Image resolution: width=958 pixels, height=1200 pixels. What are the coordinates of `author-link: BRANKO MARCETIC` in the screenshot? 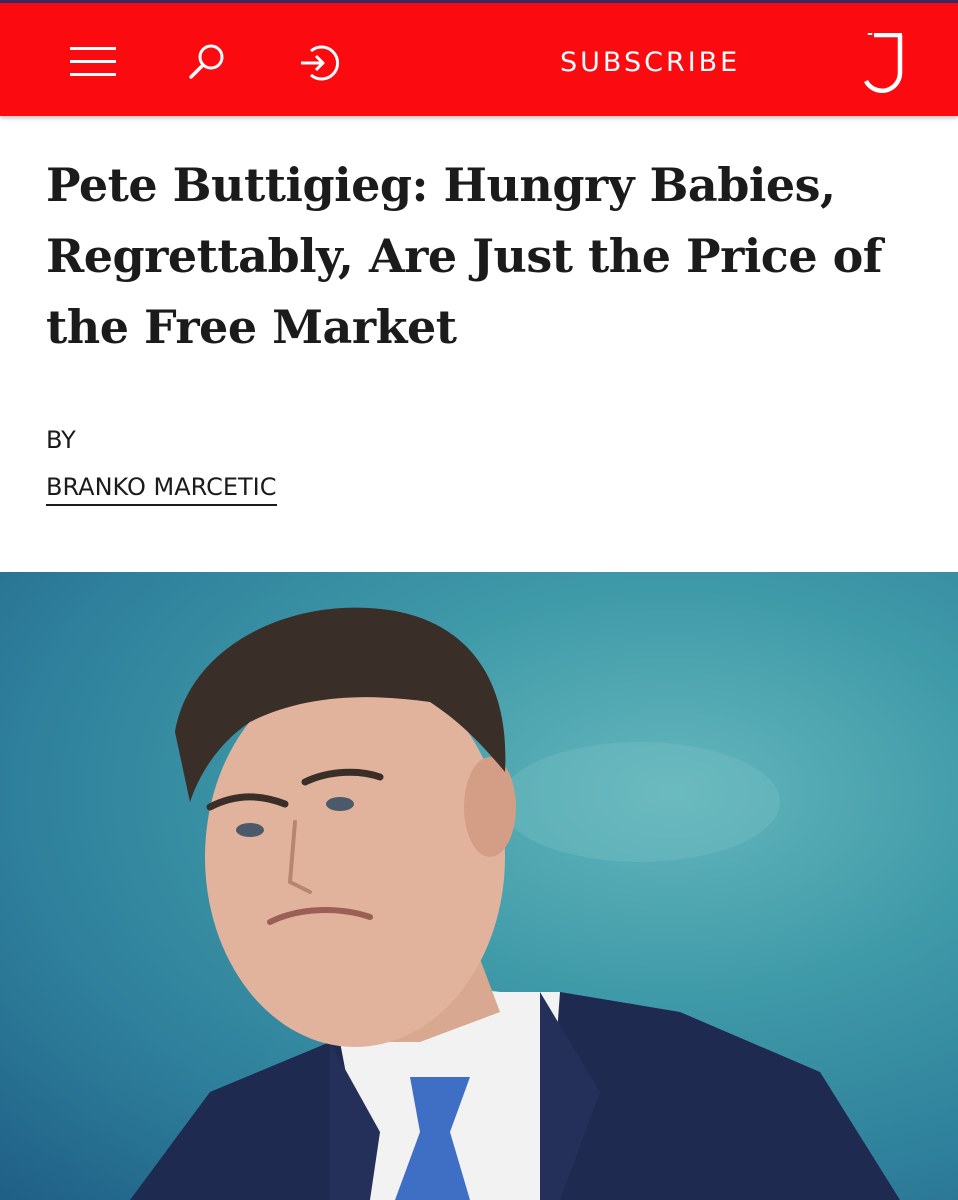 It's located at (161, 489).